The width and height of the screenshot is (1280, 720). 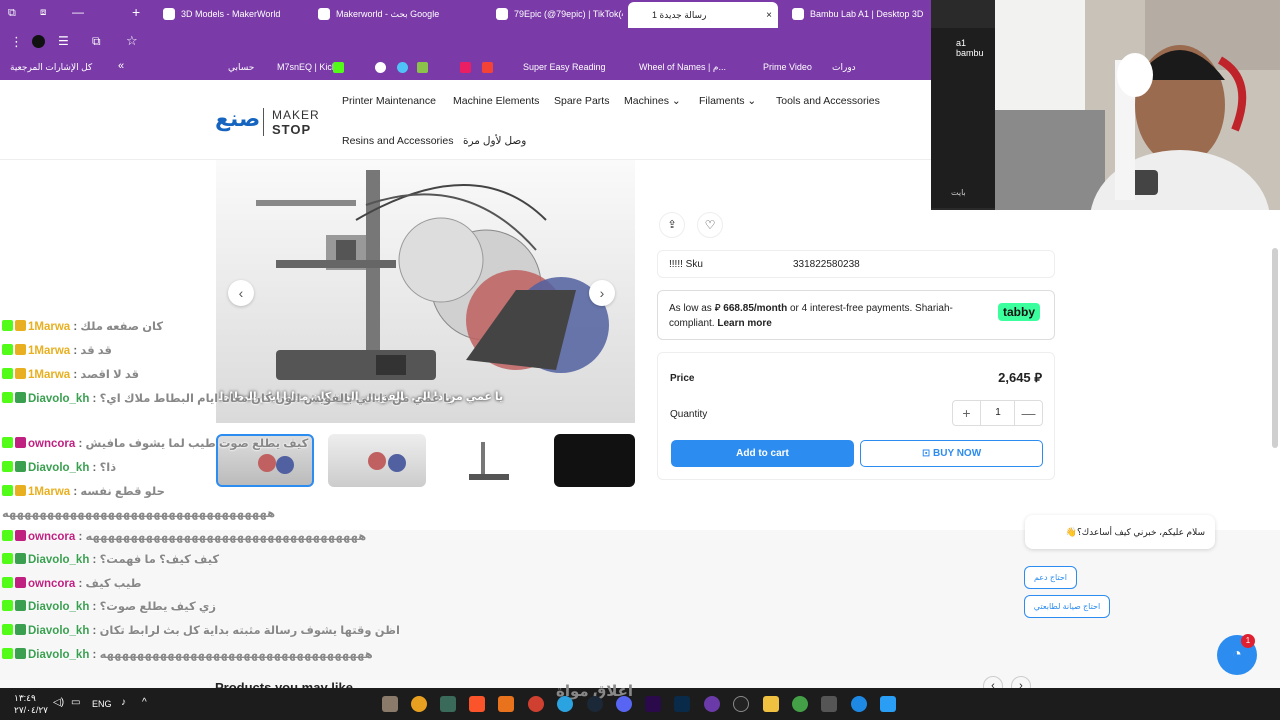 What do you see at coordinates (96, 41) in the screenshot?
I see `extensions-puzzle-icon: ⧉` at bounding box center [96, 41].